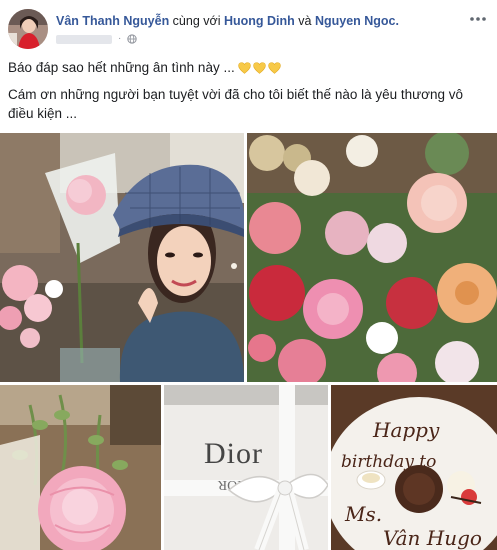 Image resolution: width=497 pixels, height=550 pixels. What do you see at coordinates (80, 467) in the screenshot?
I see `photo-pink-peony` at bounding box center [80, 467].